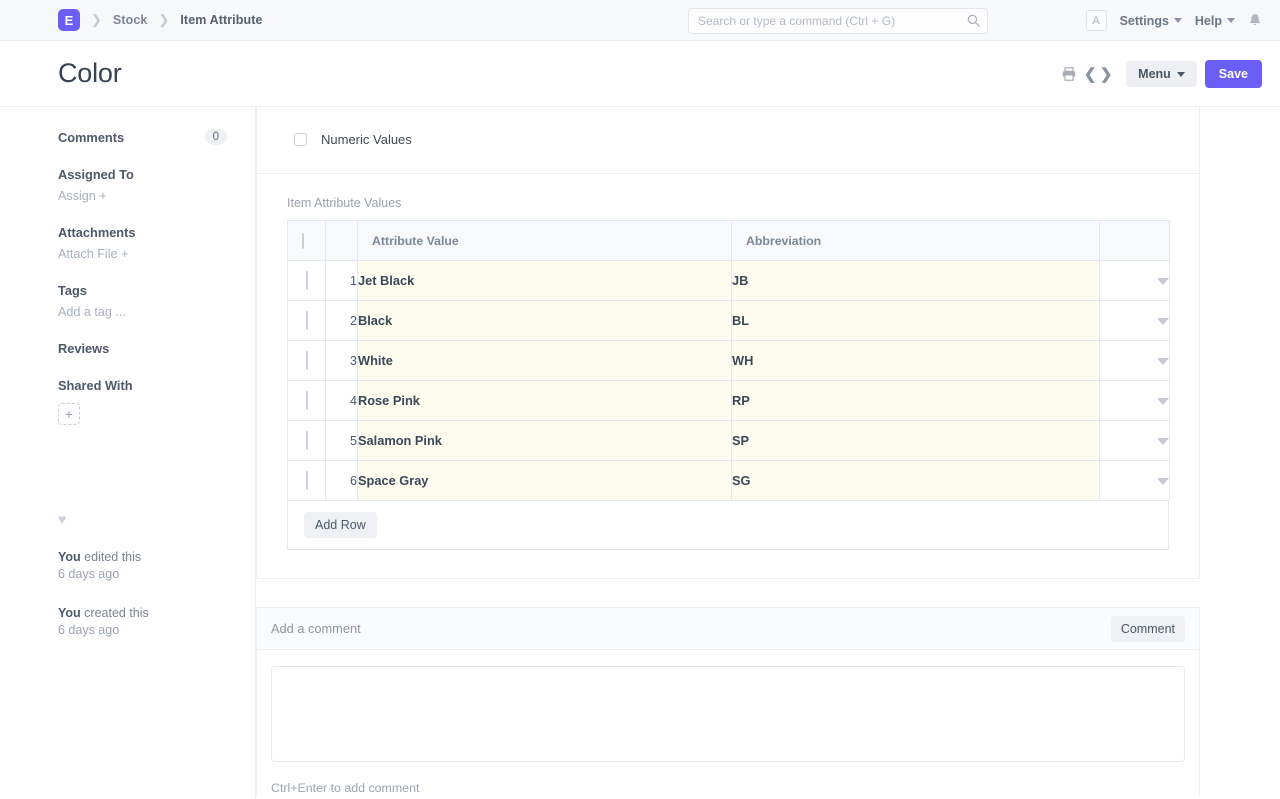 This screenshot has width=1280, height=799. I want to click on index-header, so click(341, 240).